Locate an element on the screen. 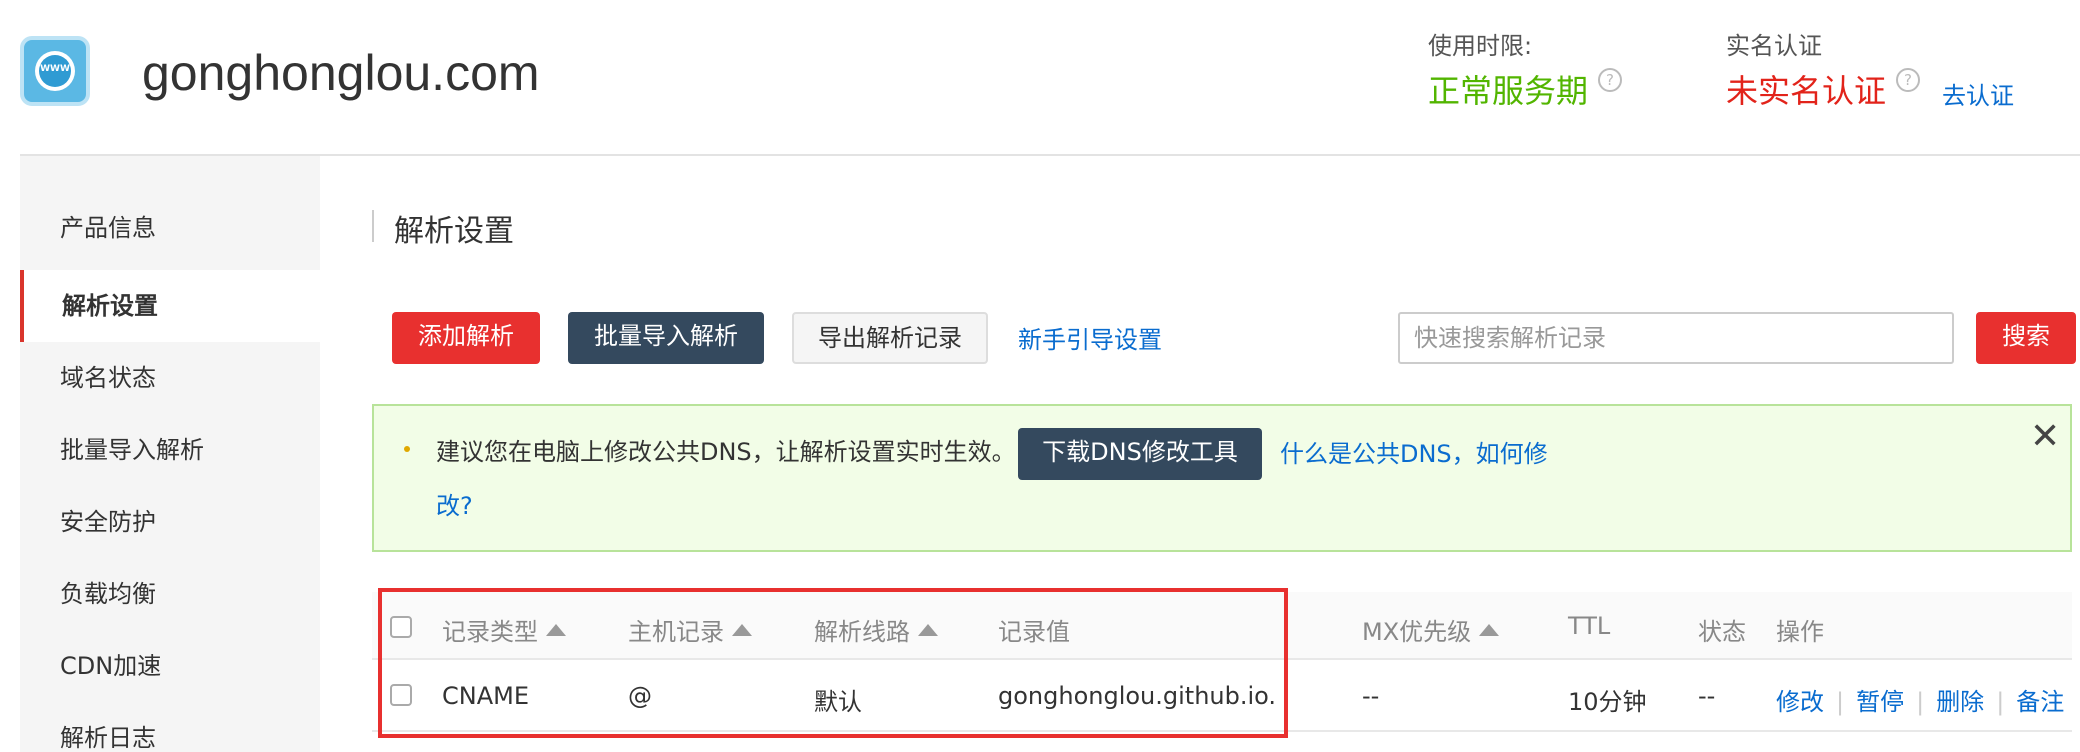 The width and height of the screenshot is (2080, 752). sidebar-item-product-info: 产品信息 is located at coordinates (170, 228).